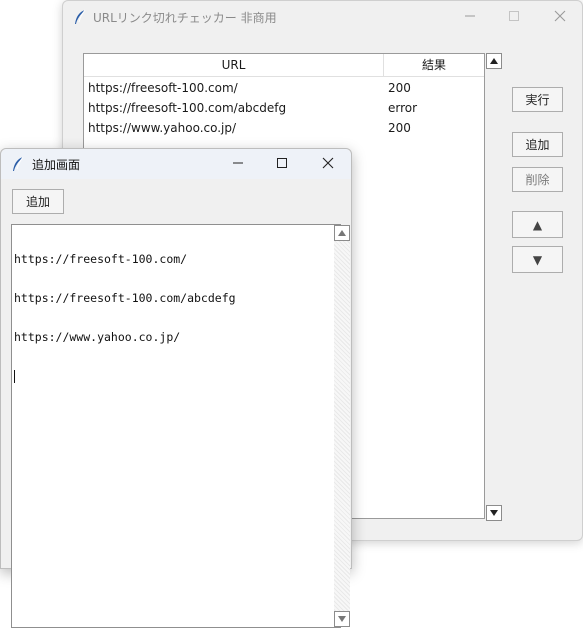 The image size is (583, 628). I want to click on text-line: https://www.yahoo.co.jp/, so click(97, 337).